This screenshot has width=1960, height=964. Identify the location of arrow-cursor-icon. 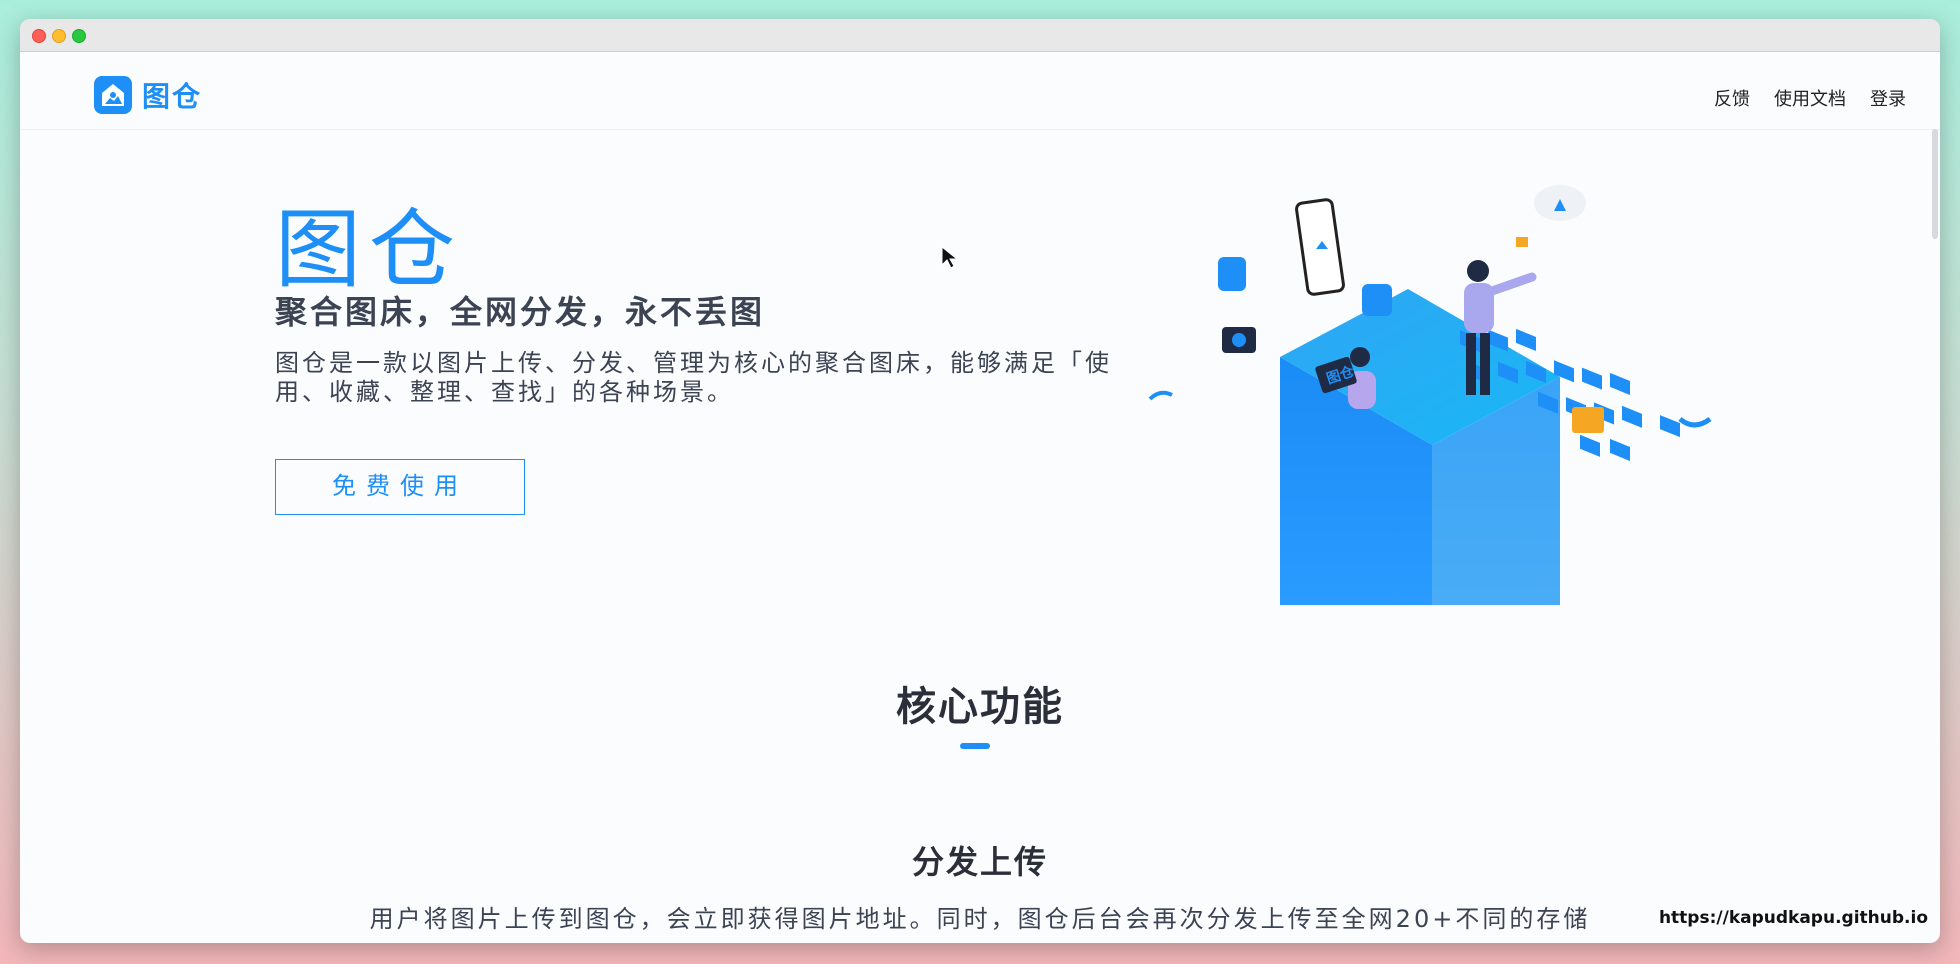
(950, 257).